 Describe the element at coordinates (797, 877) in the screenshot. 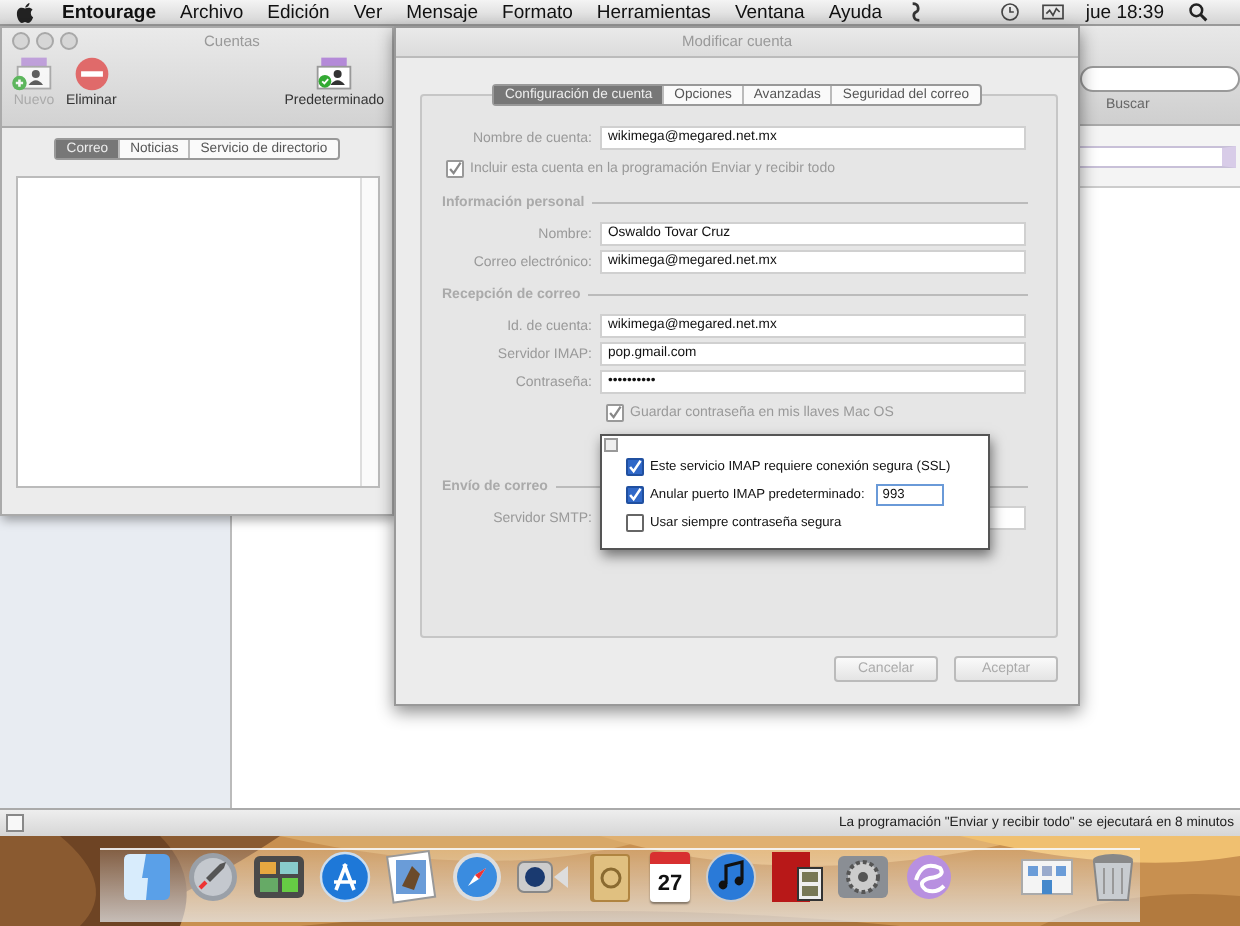

I see `curtain-icon` at that location.